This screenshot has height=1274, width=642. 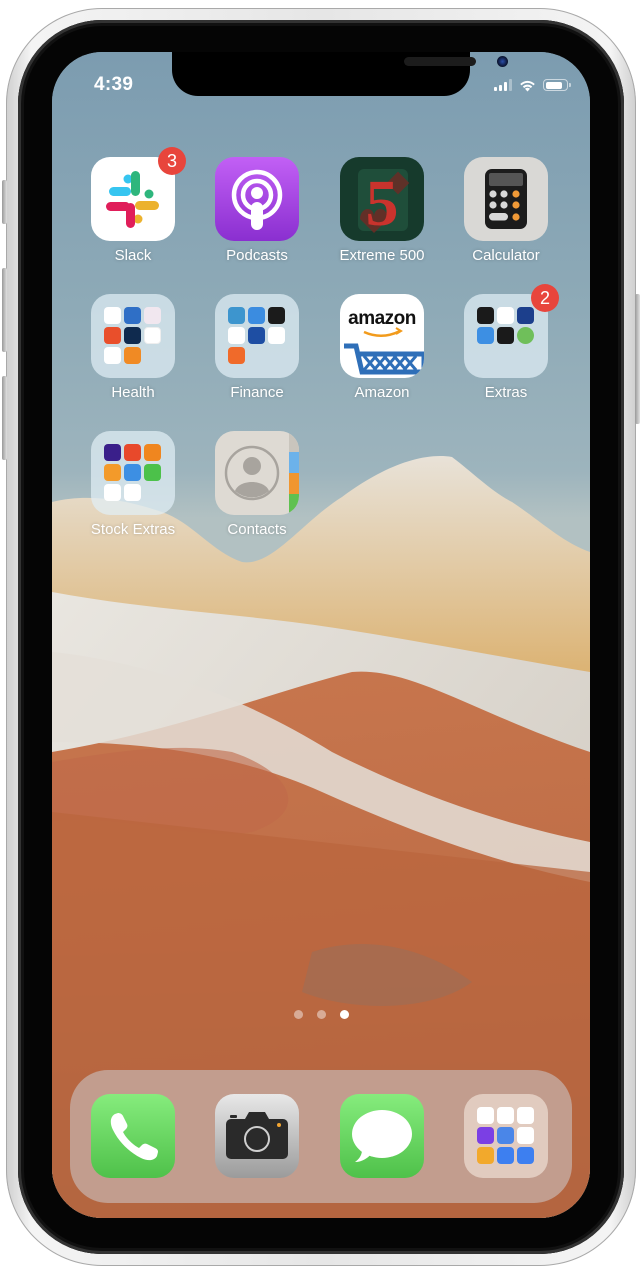 What do you see at coordinates (4, 310) in the screenshot?
I see `volume-up-button` at bounding box center [4, 310].